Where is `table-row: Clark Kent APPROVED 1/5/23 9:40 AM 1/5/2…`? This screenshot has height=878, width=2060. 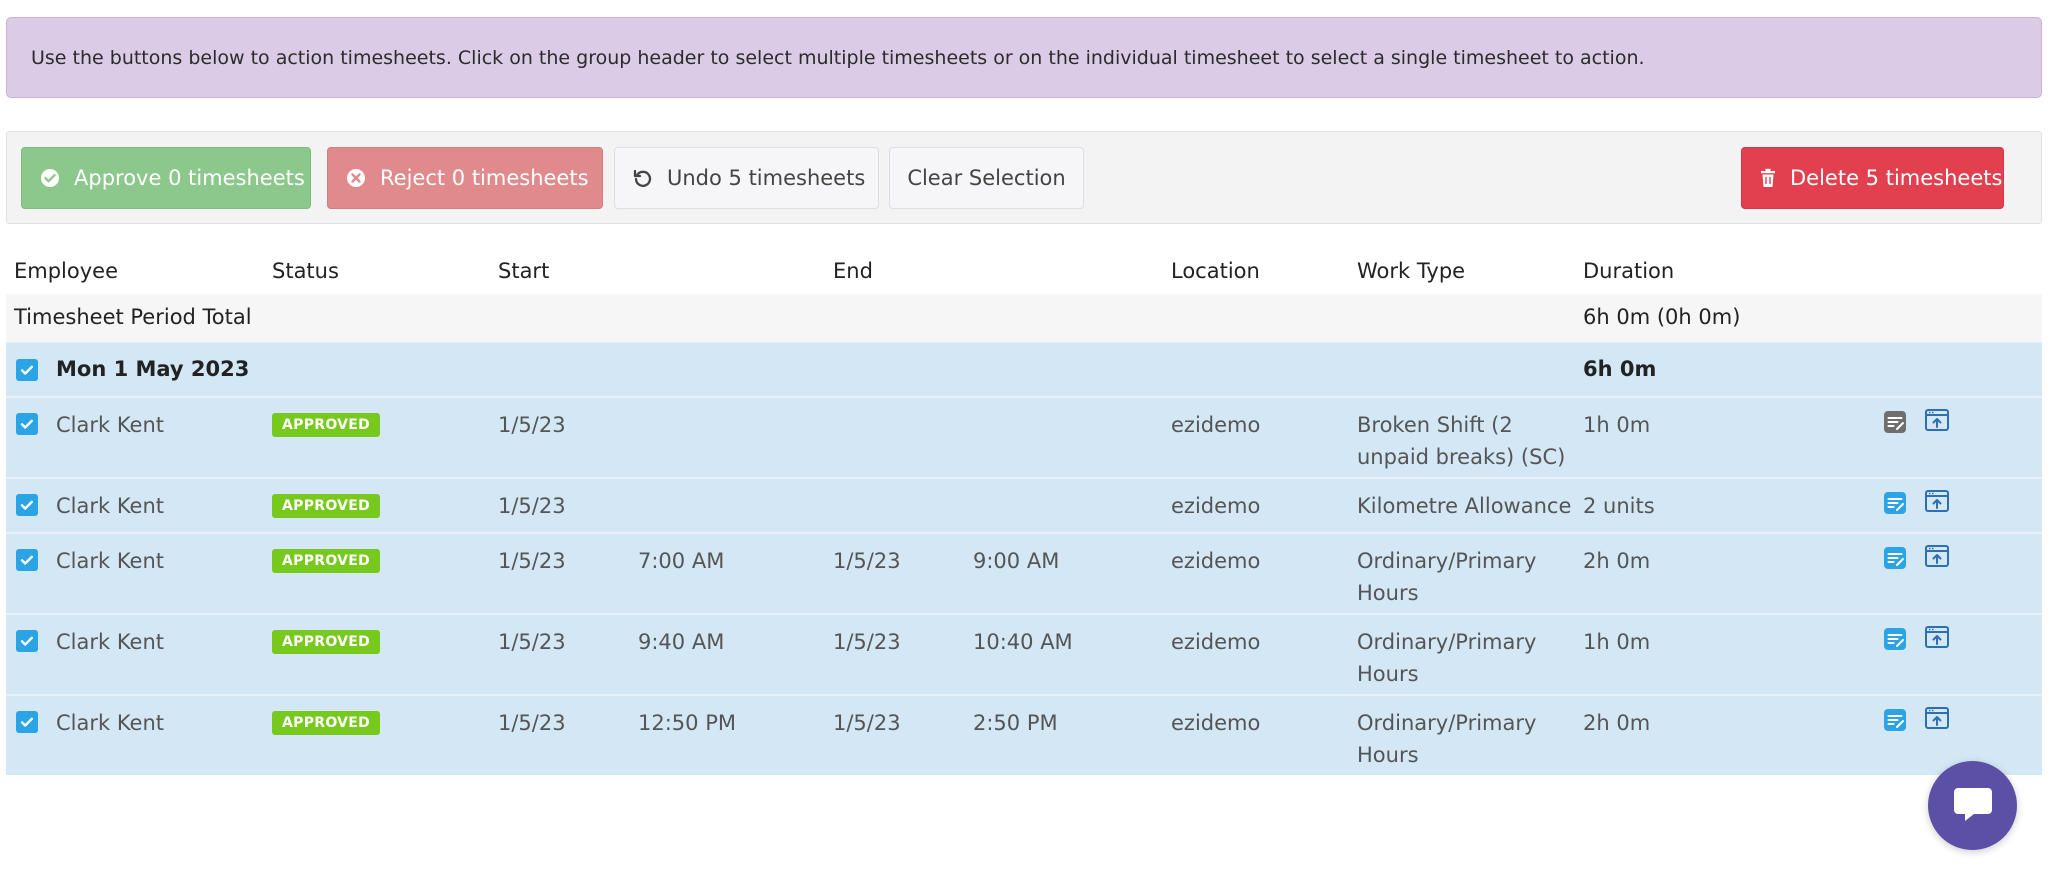
table-row: Clark Kent APPROVED 1/5/23 9:40 AM 1/5/2… is located at coordinates (1024, 653).